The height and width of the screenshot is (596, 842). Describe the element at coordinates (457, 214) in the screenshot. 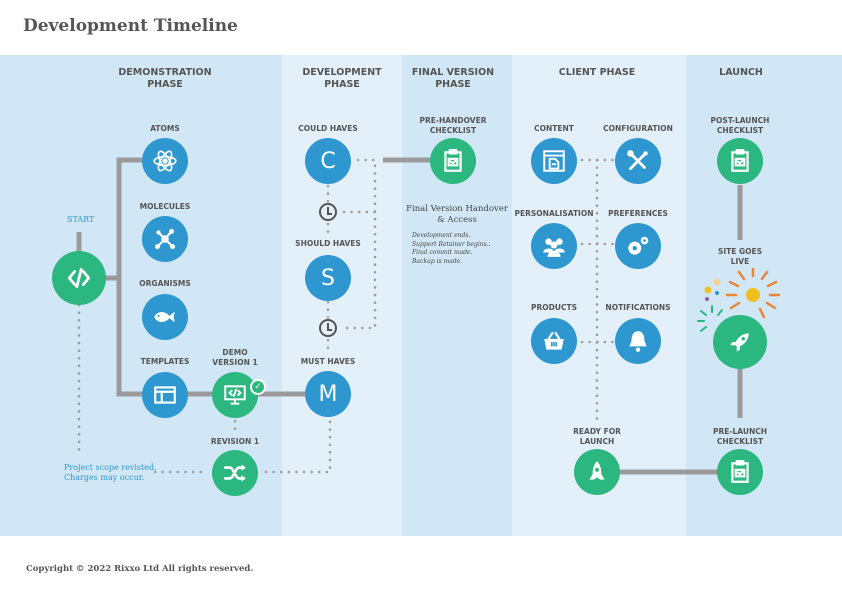

I see `handover-title: Final Version Handover & Access` at that location.